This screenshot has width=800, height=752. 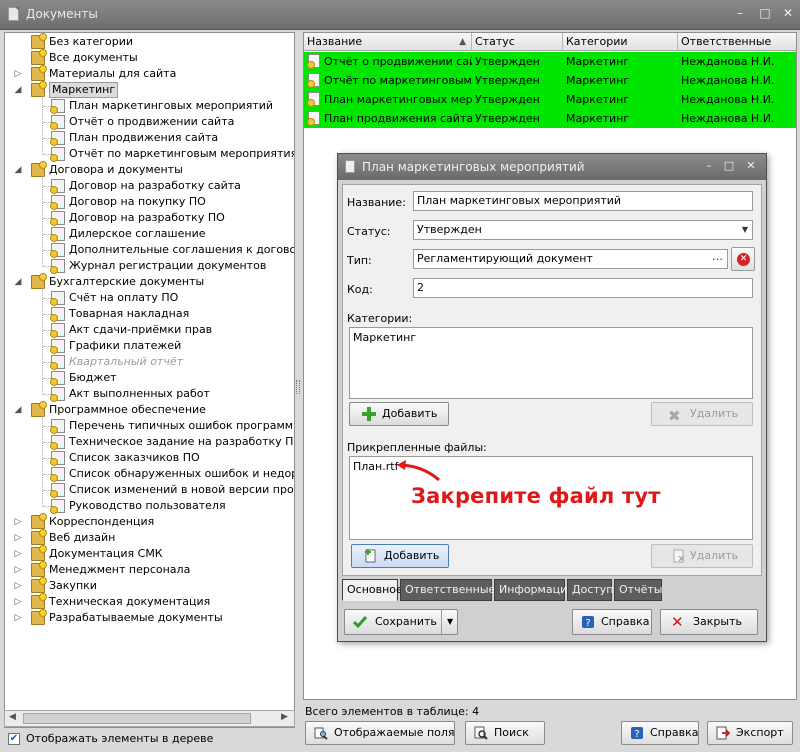 What do you see at coordinates (149, 409) in the screenshot?
I see `tree-item: ◢ Программное обеспечение` at bounding box center [149, 409].